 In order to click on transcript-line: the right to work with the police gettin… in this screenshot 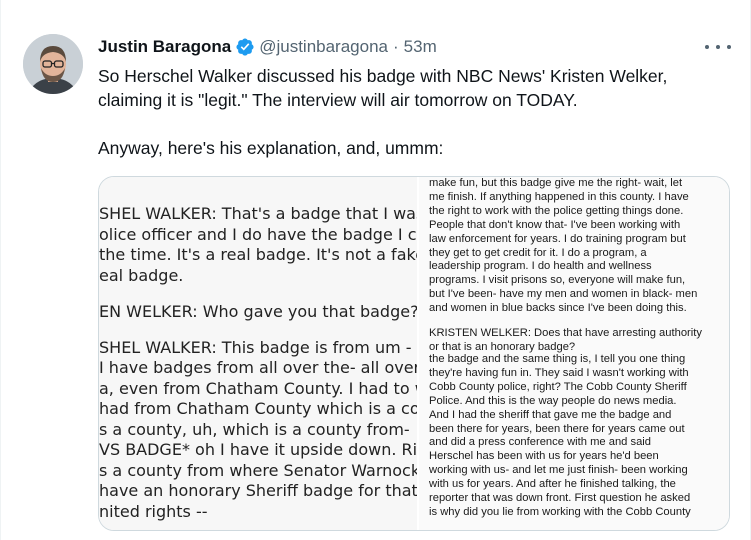, I will do `click(556, 210)`.